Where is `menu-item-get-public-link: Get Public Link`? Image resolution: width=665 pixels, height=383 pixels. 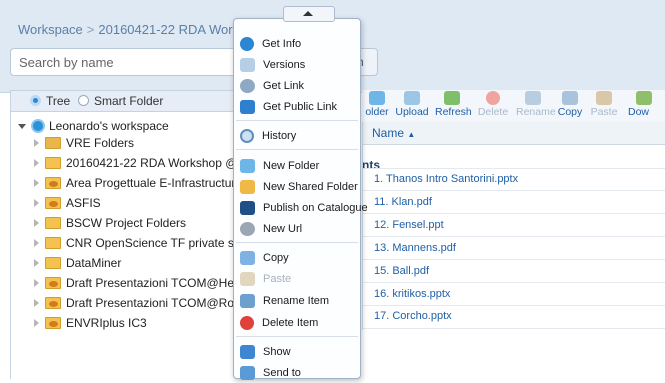
menu-item-get-public-link: Get Public Link is located at coordinates (299, 107).